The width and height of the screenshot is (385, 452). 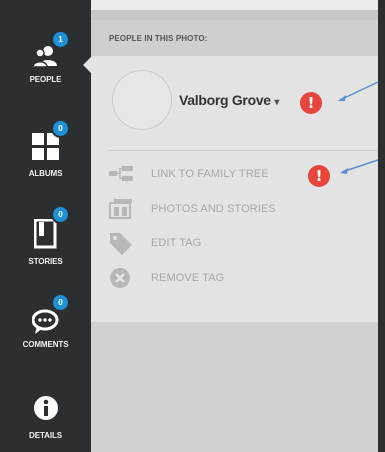 What do you see at coordinates (45, 79) in the screenshot?
I see `sidebar-item-label: PEOPLE` at bounding box center [45, 79].